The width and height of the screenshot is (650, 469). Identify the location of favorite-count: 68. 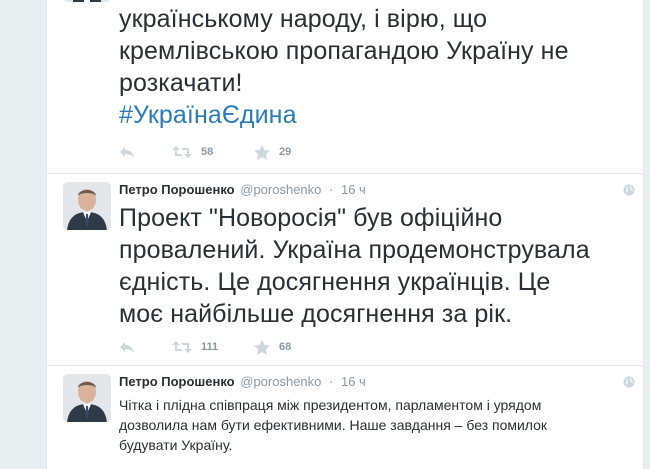
(285, 347).